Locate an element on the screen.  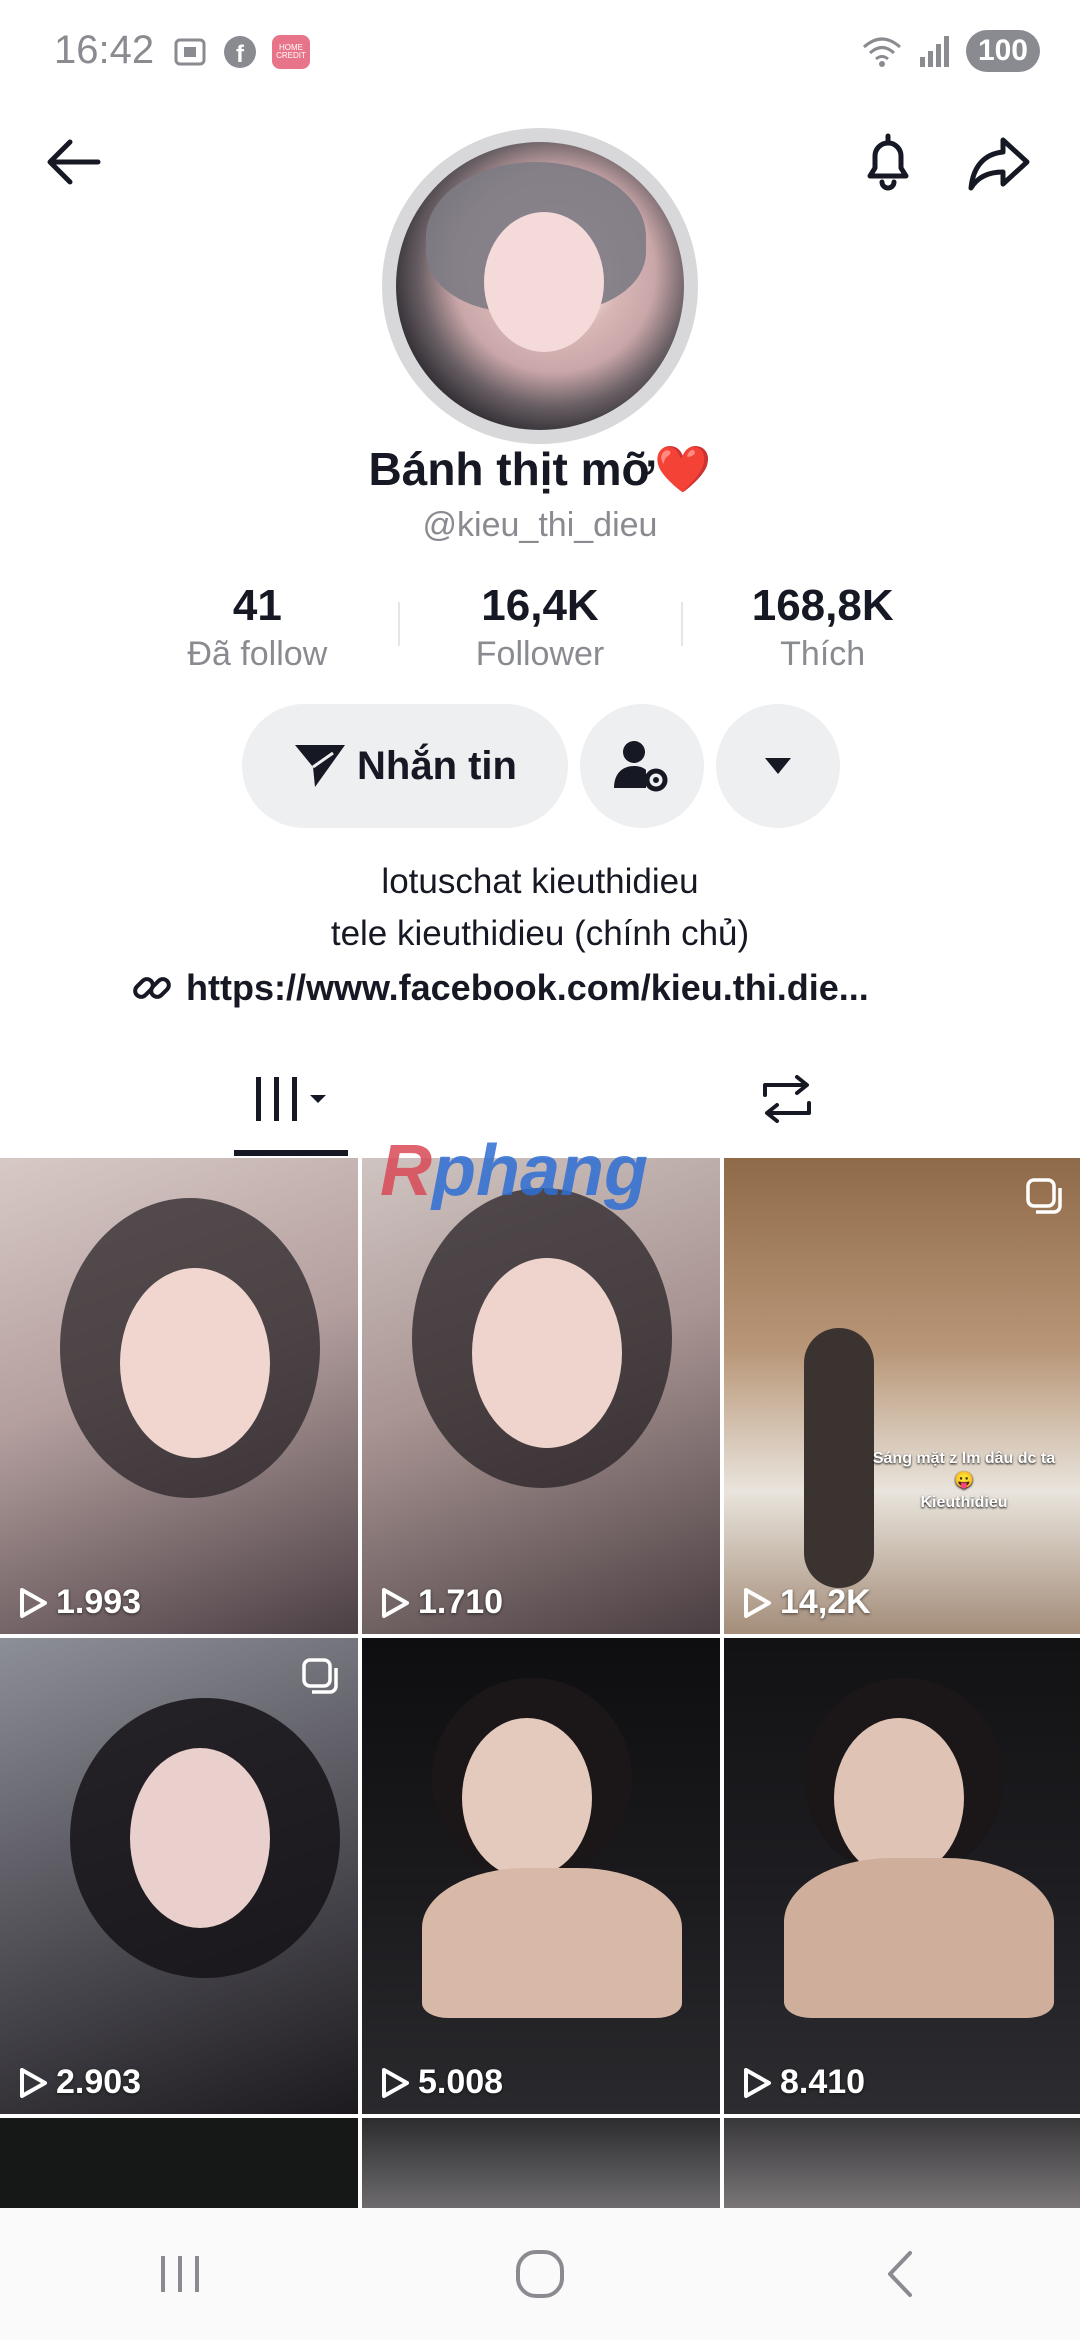
home-button is located at coordinates (540, 2274).